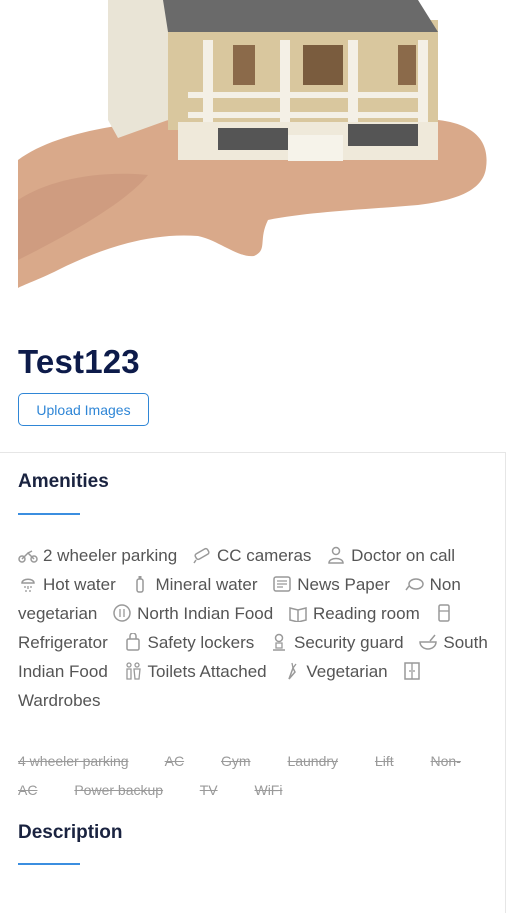 The width and height of the screenshot is (506, 913). What do you see at coordinates (133, 641) in the screenshot?
I see `locker-icon` at bounding box center [133, 641].